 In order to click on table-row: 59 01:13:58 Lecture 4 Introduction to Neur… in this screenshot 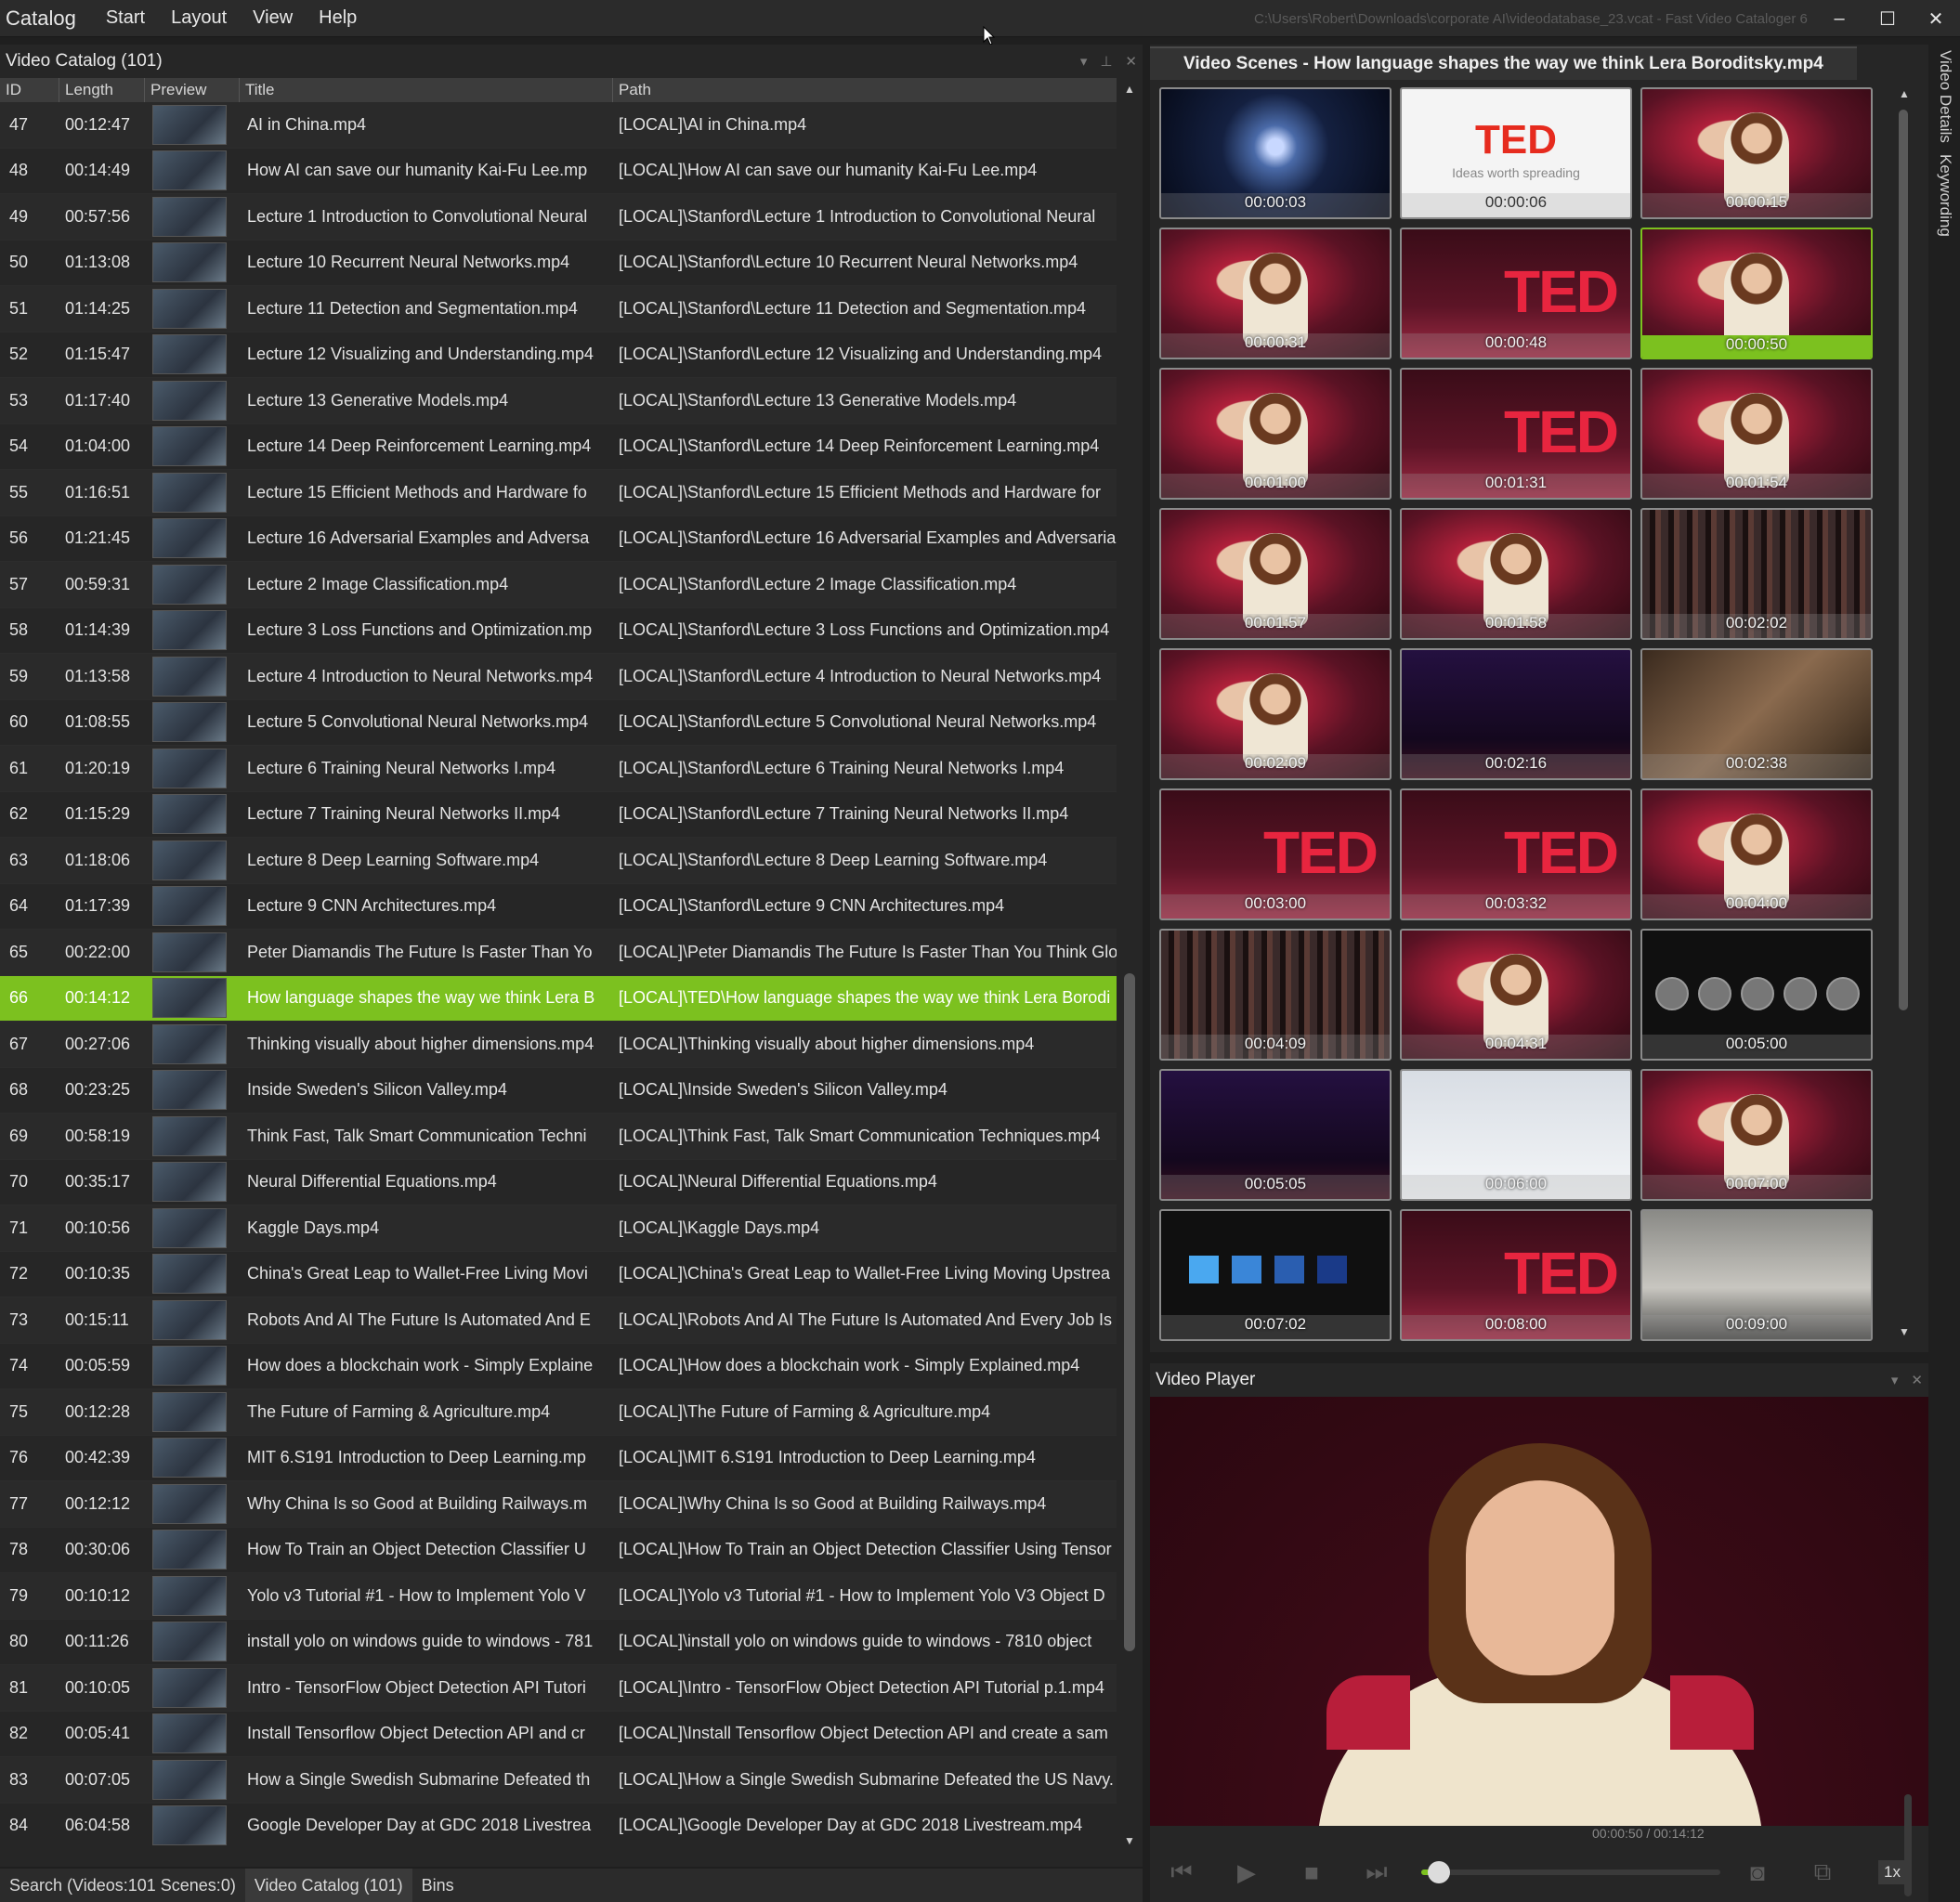, I will do `click(558, 677)`.